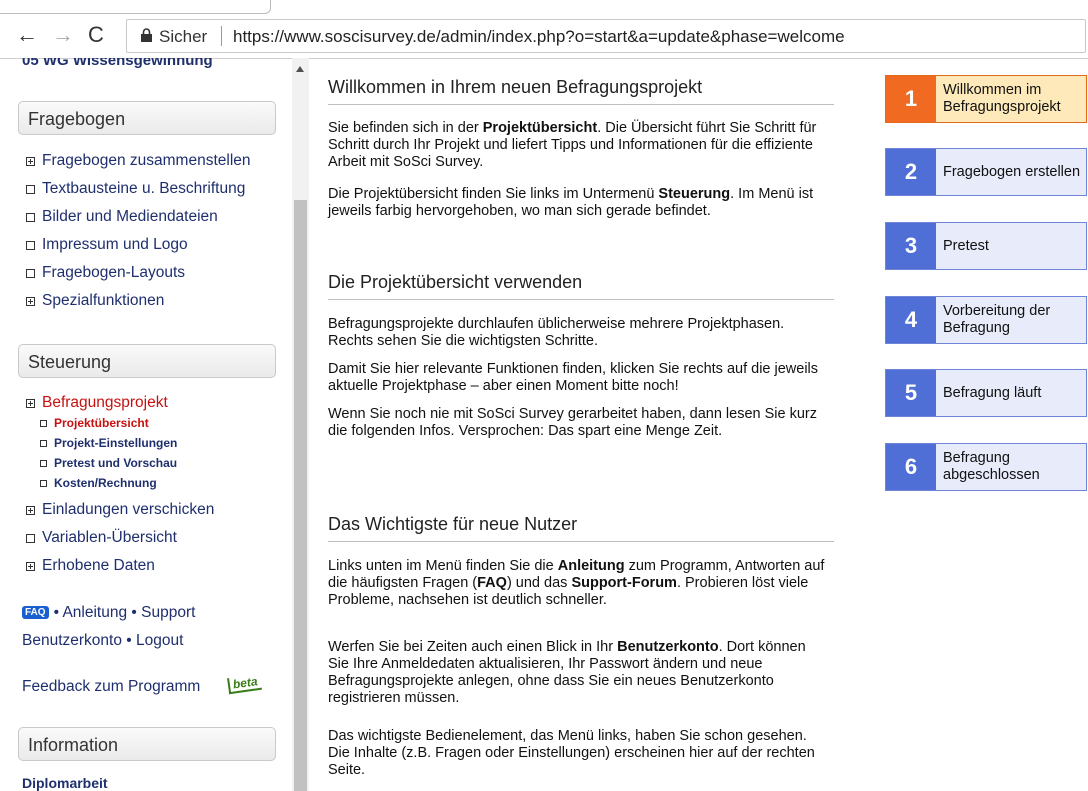  What do you see at coordinates (624, 583) in the screenshot?
I see `emphasis: Support-Forum` at bounding box center [624, 583].